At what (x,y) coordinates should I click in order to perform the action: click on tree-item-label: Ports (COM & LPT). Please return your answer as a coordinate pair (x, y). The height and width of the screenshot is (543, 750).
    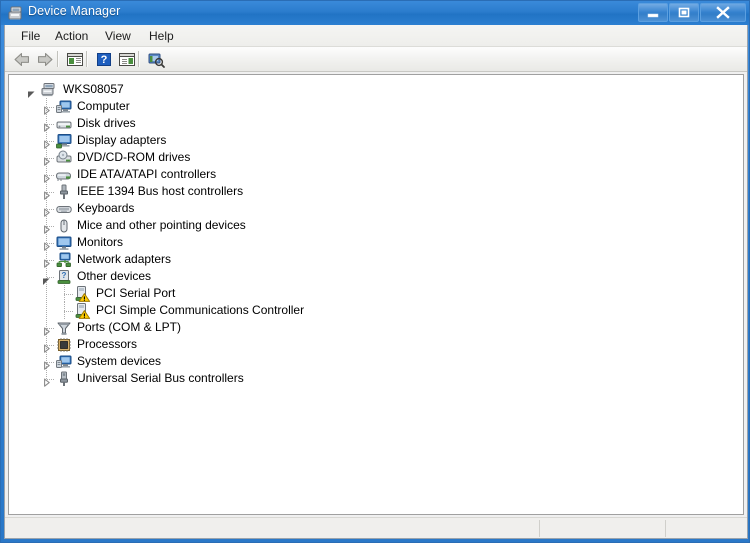
    Looking at the image, I should click on (129, 327).